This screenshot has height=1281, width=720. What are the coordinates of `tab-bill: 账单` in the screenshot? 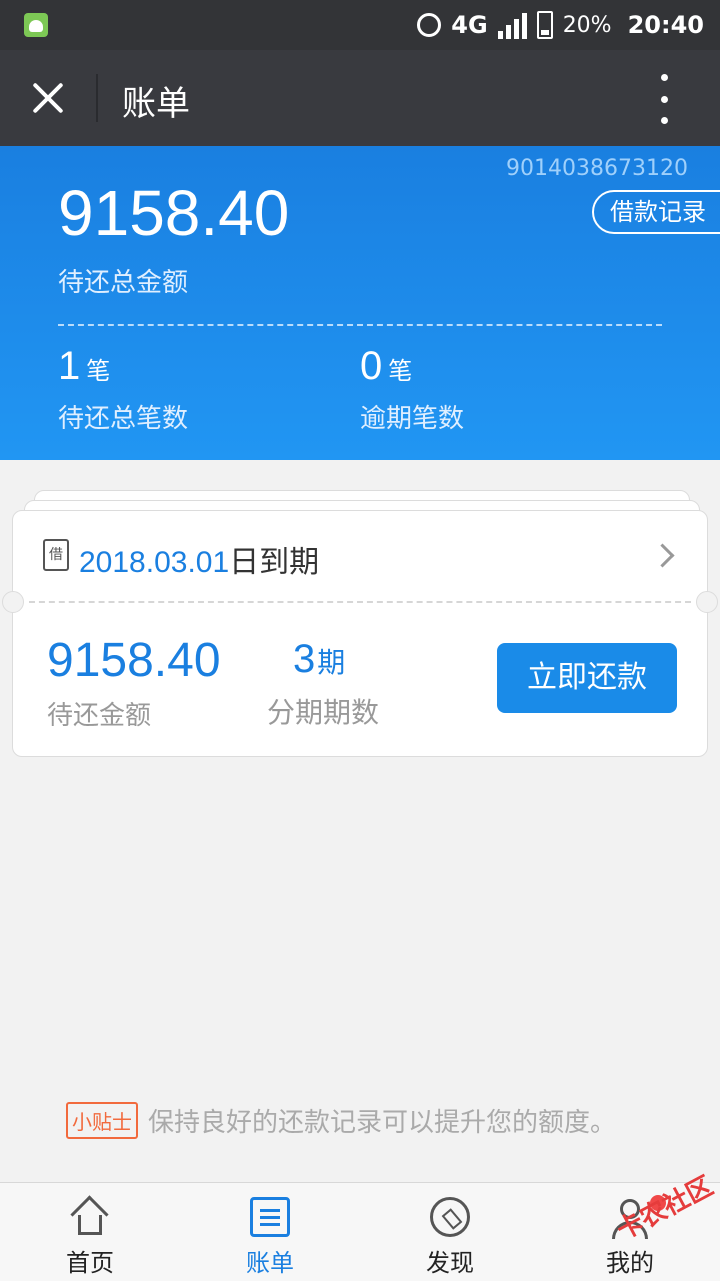 It's located at (270, 1232).